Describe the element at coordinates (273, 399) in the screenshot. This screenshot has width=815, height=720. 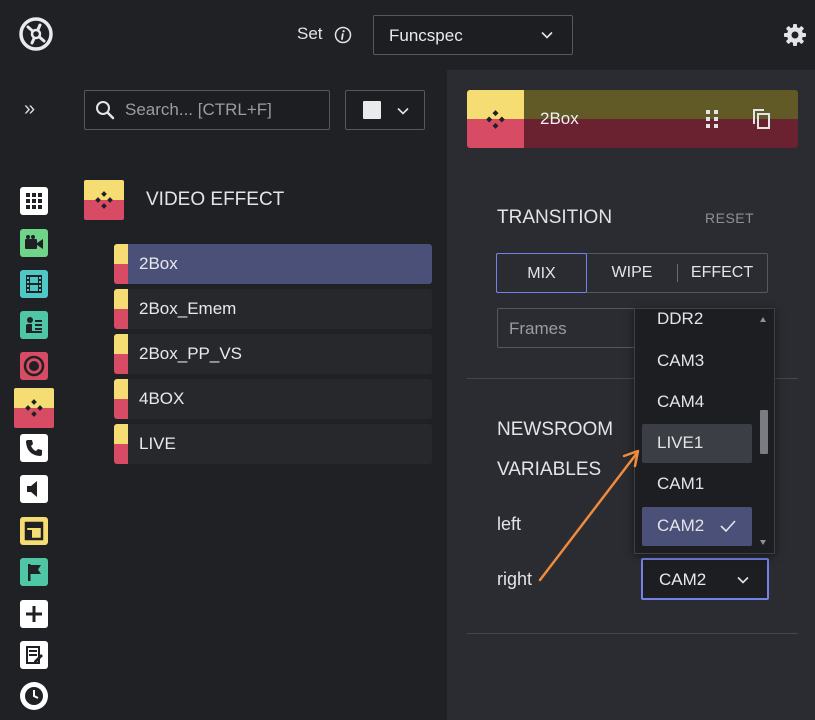
I see `list-item: 4BOX` at that location.